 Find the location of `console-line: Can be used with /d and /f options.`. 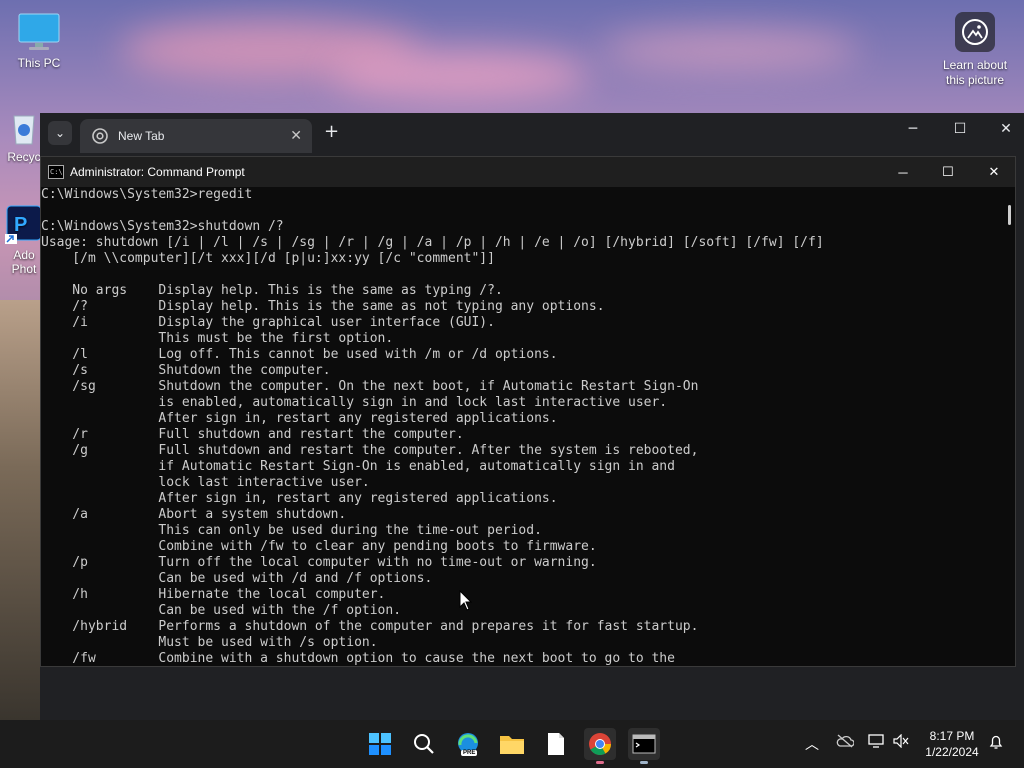

console-line: Can be used with /d and /f options. is located at coordinates (237, 578).